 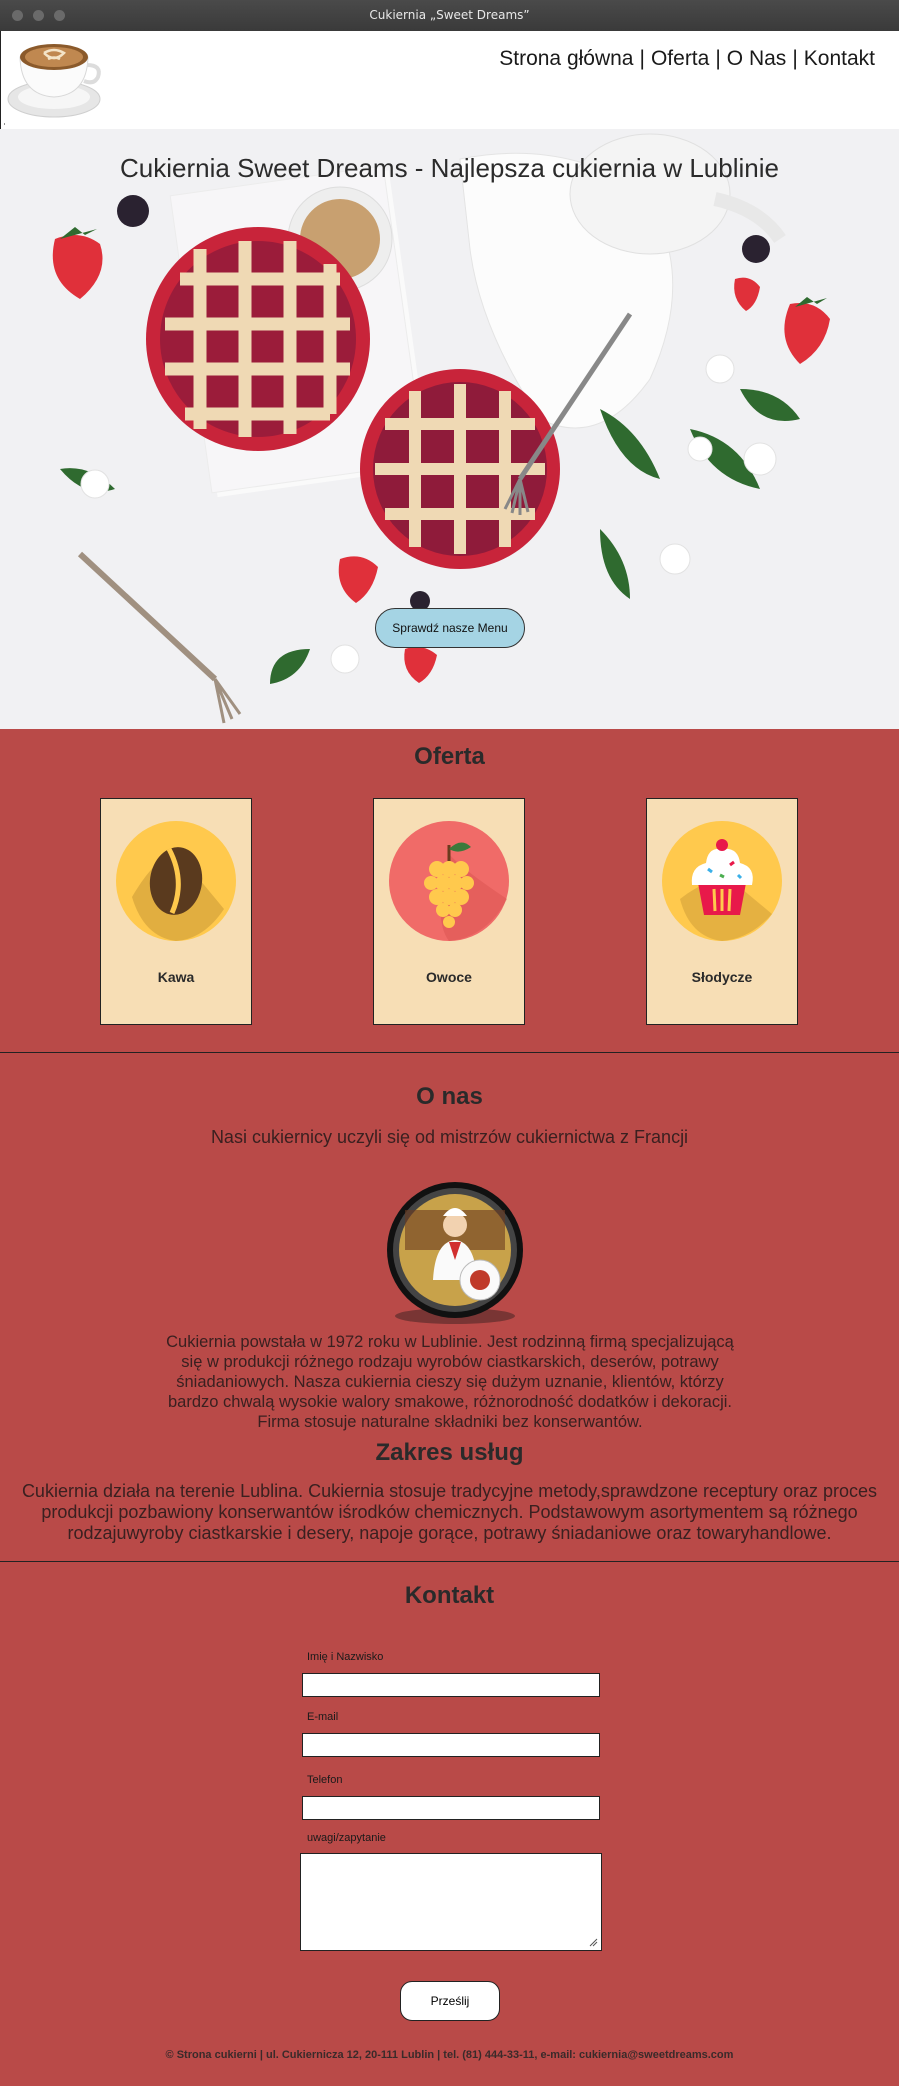 What do you see at coordinates (345, 1657) in the screenshot?
I see `name-label: Imię i Nazwisko` at bounding box center [345, 1657].